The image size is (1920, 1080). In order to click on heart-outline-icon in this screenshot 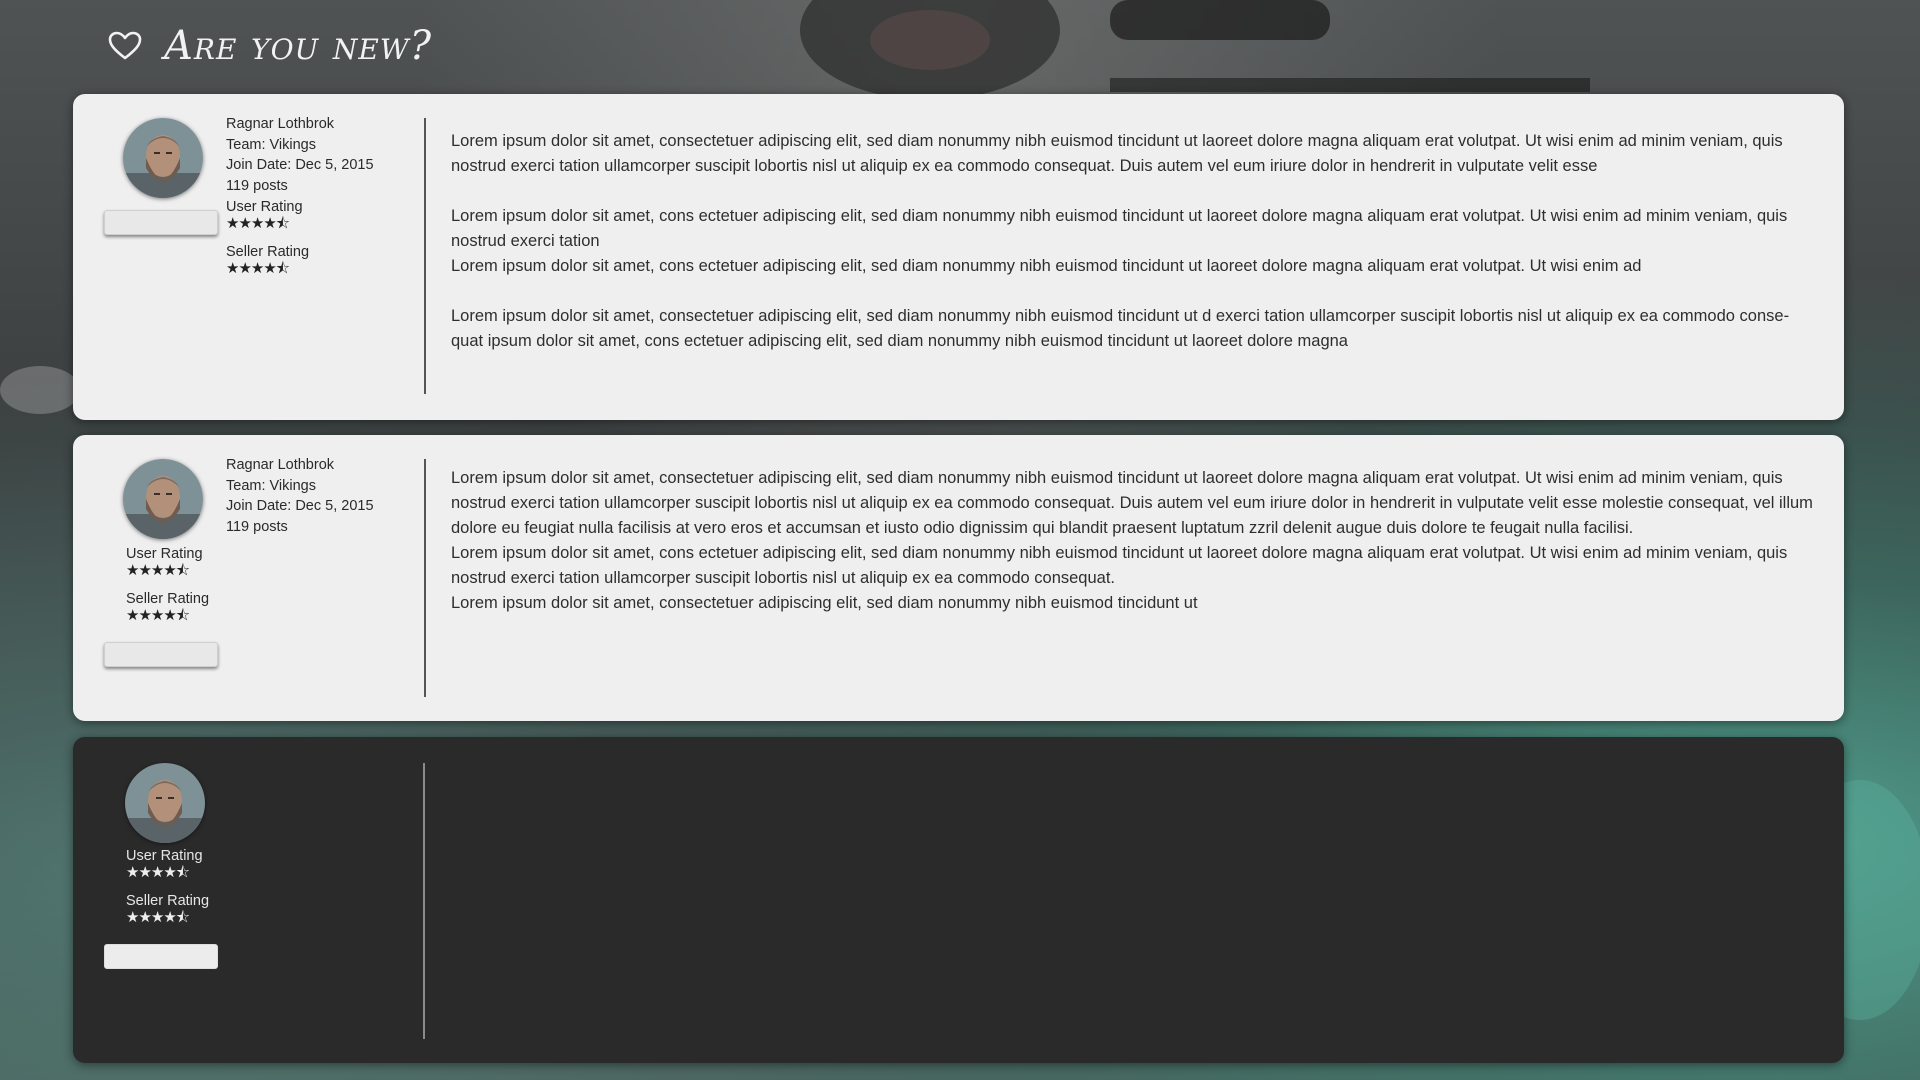, I will do `click(125, 46)`.